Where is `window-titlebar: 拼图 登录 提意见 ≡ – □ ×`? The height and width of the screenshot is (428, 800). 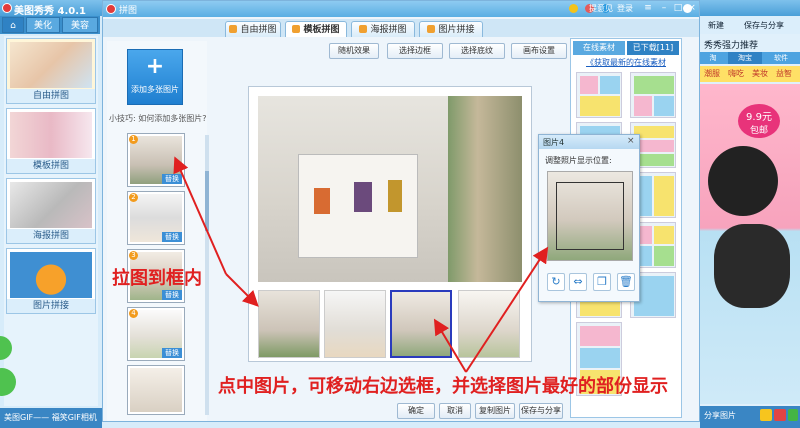
window-titlebar: 拼图 登录 提意见 ≡ – □ × is located at coordinates (401, 9).